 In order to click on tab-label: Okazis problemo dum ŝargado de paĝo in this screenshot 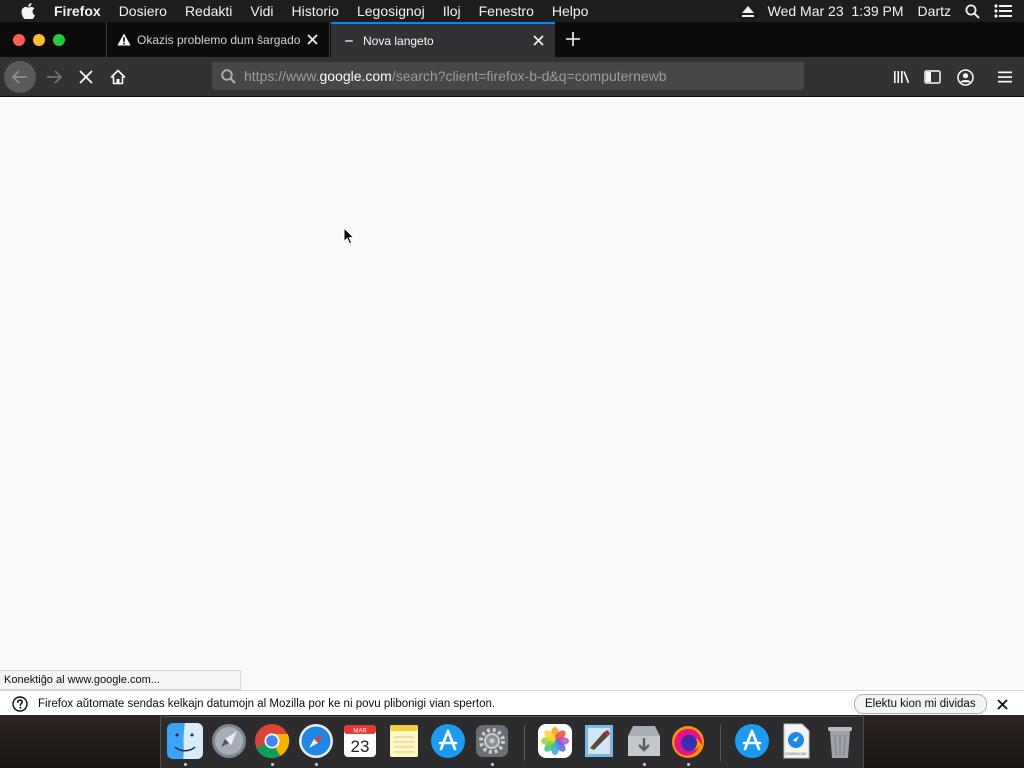, I will do `click(219, 39)`.